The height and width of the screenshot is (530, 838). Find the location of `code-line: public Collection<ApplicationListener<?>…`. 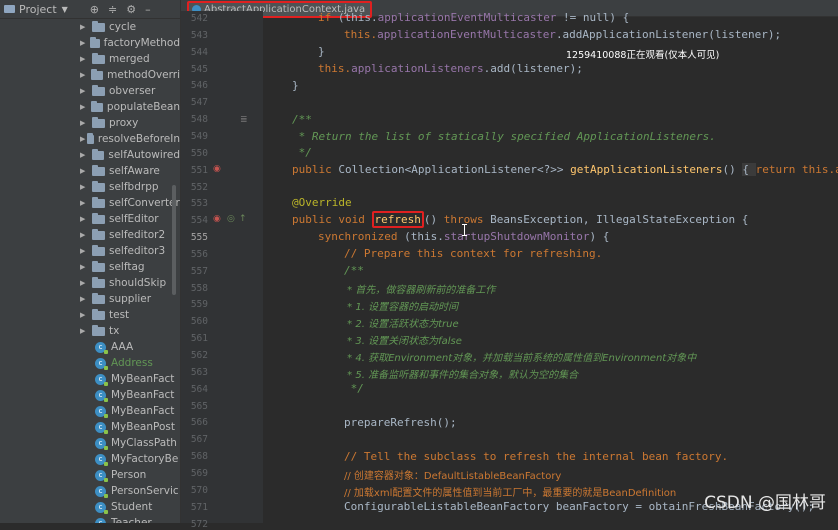

code-line: public Collection<ApplicationListener<?>… is located at coordinates (565, 169).